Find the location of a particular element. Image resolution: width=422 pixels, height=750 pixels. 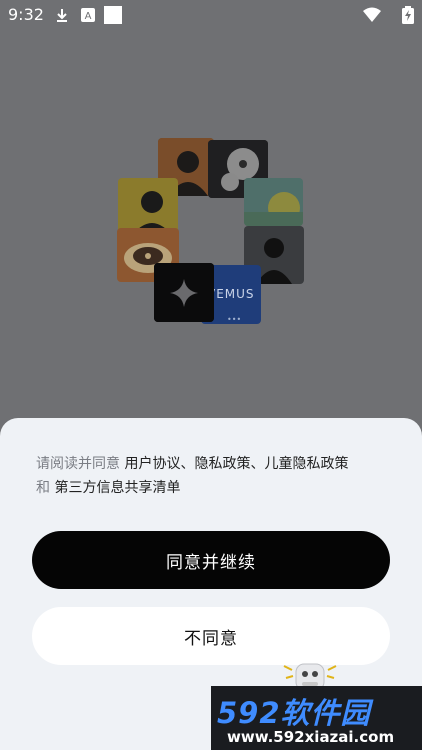

disagree-label: 不同意 is located at coordinates (211, 638).